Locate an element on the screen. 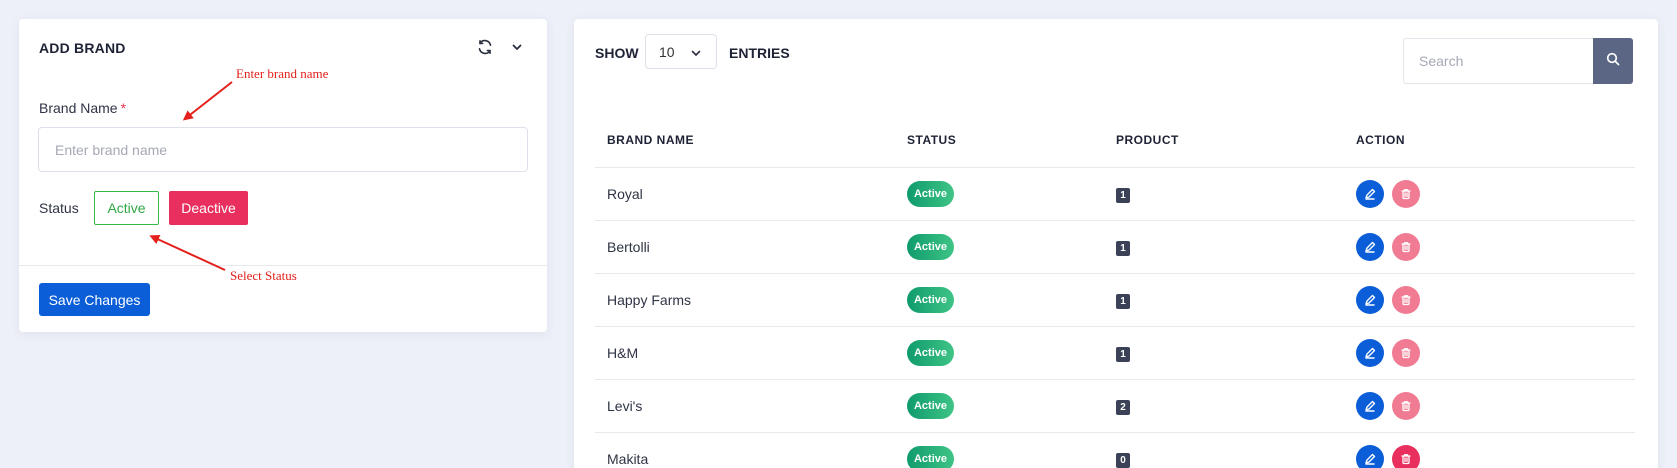 This screenshot has height=468, width=1677. active-button: Active is located at coordinates (126, 208).